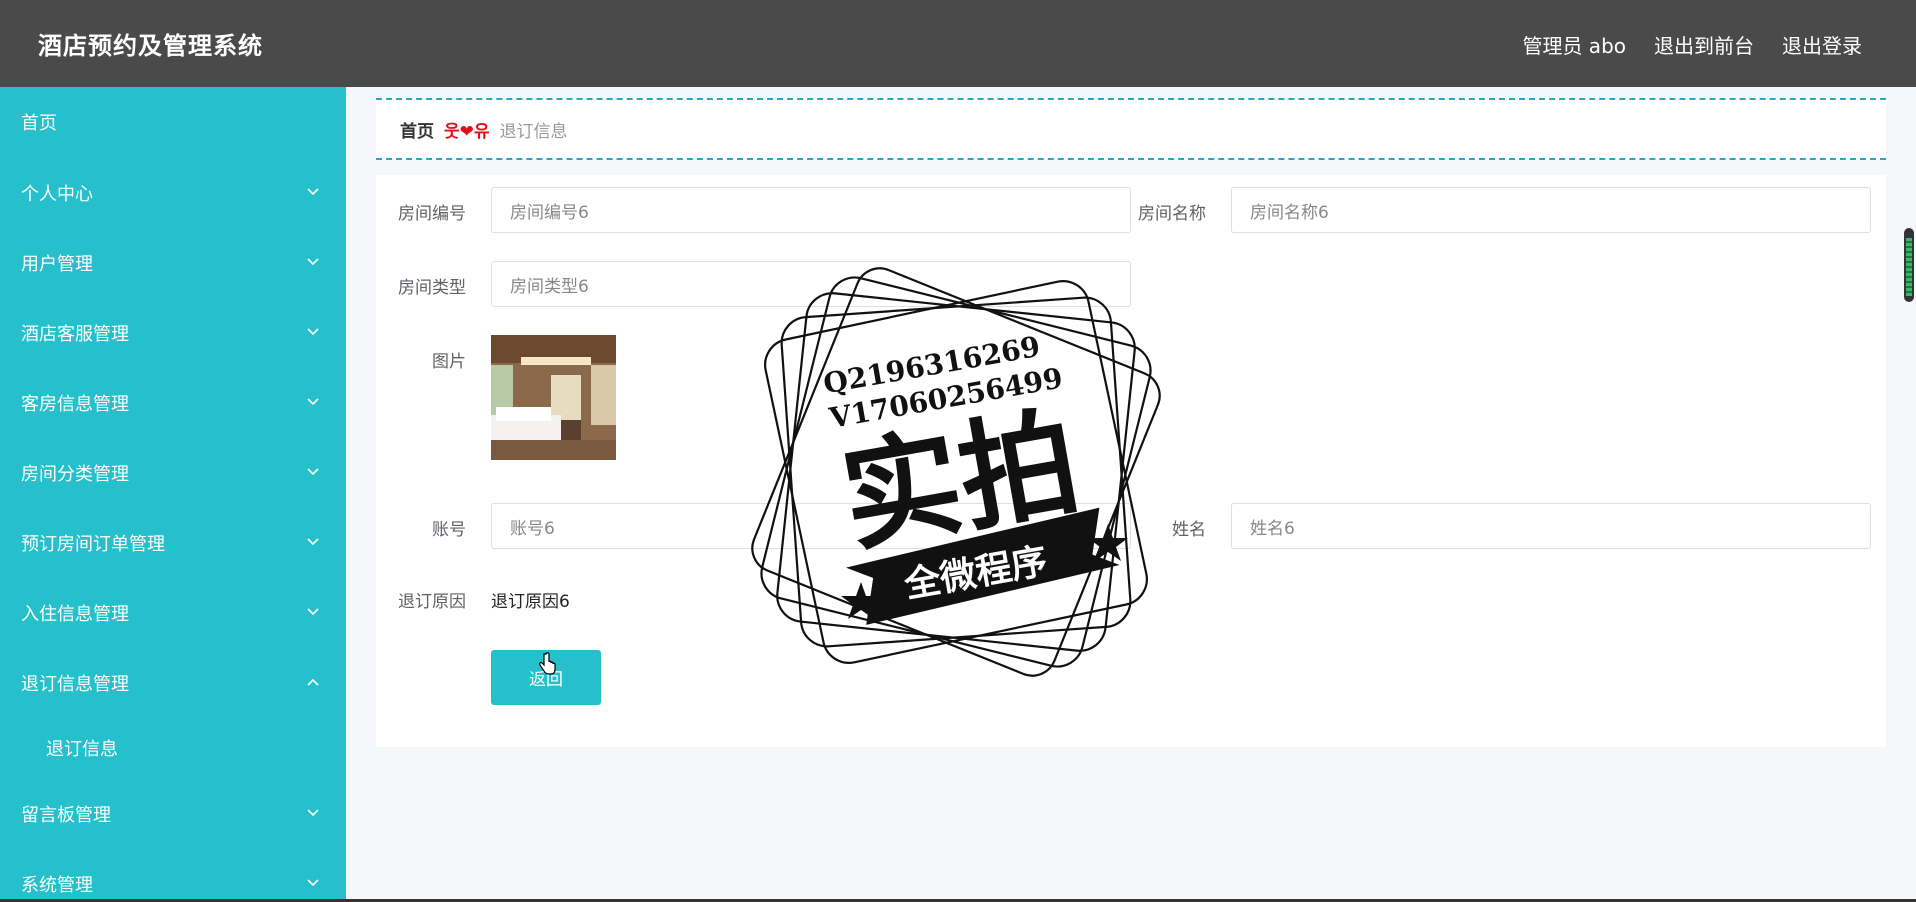 The width and height of the screenshot is (1916, 902). Describe the element at coordinates (150, 46) in the screenshot. I see `app-title: 酒店预约及管理系统` at that location.